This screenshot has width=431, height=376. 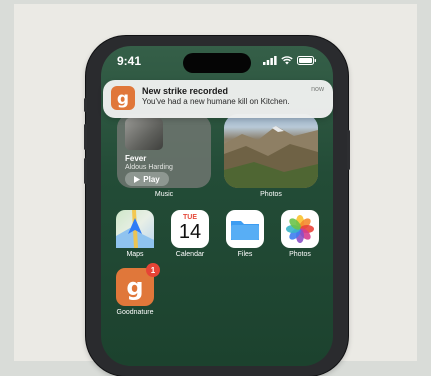 What do you see at coordinates (85, 137) in the screenshot?
I see `volume-up-button` at bounding box center [85, 137].